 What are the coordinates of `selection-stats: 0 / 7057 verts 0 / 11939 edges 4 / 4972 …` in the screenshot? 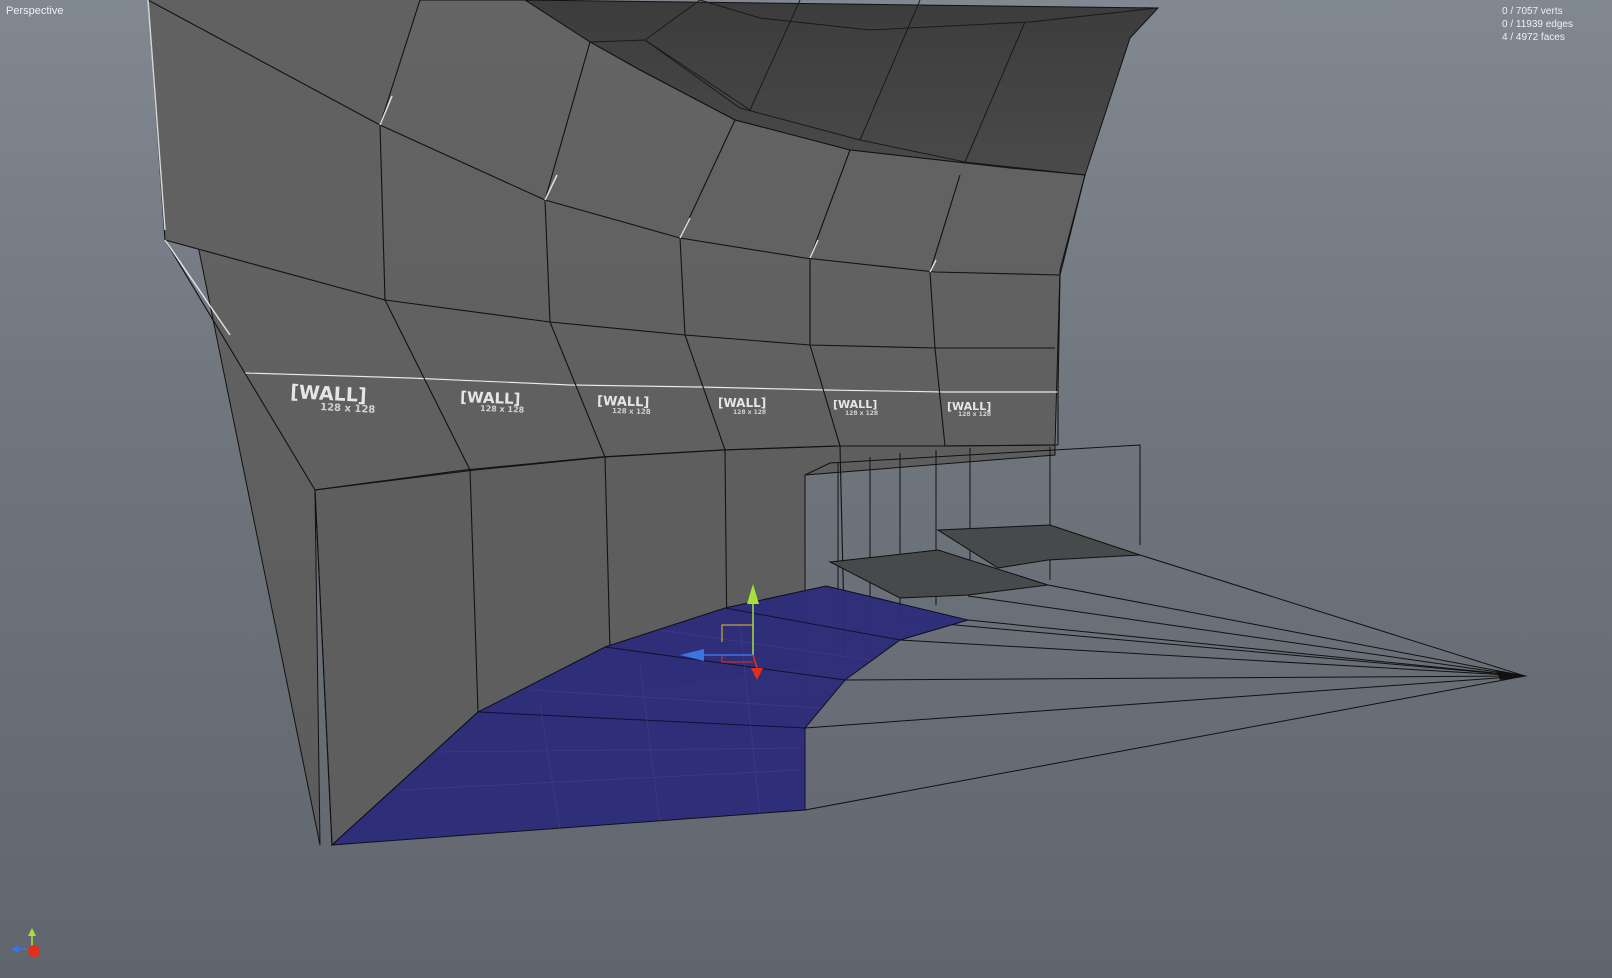 It's located at (1537, 24).